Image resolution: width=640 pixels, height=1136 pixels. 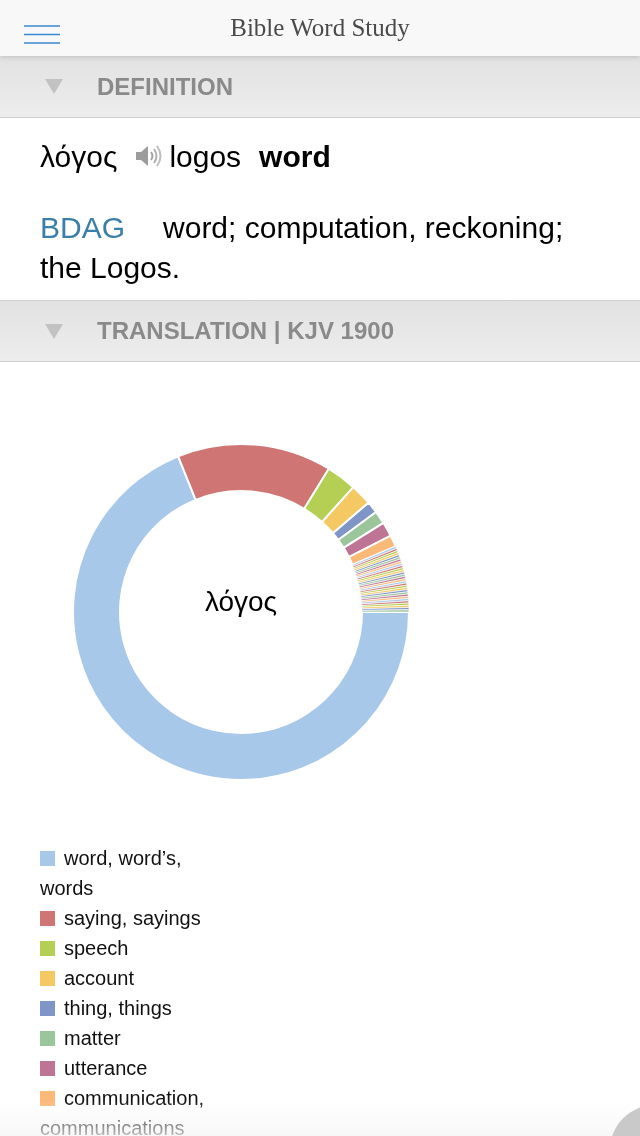 I want to click on menu-icon, so click(x=42, y=34).